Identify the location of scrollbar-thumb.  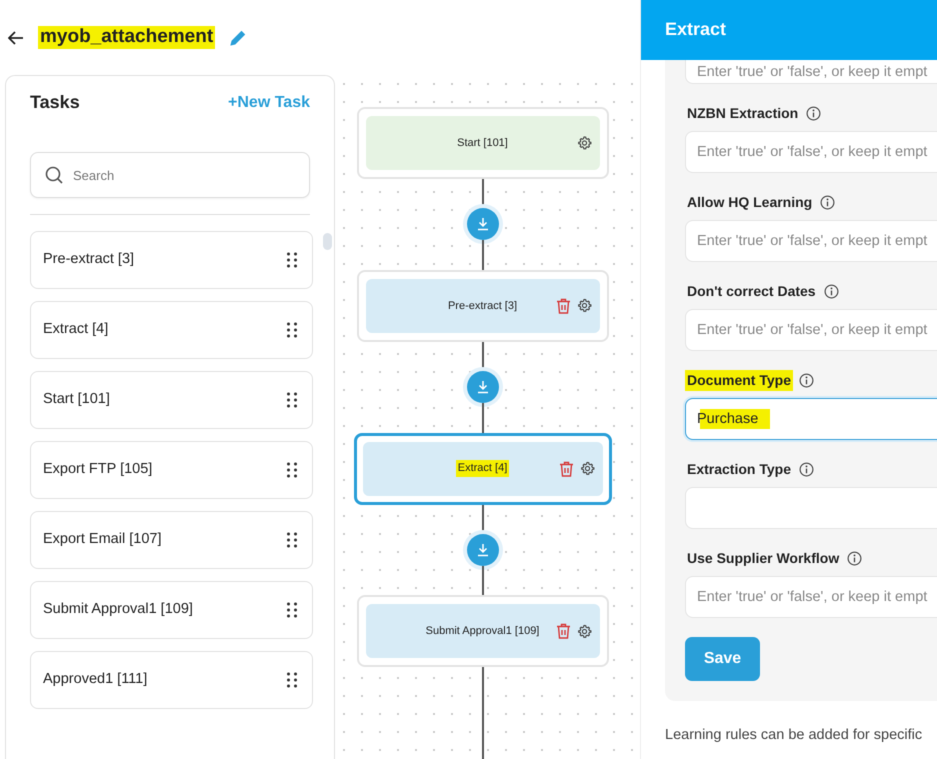
(327, 241).